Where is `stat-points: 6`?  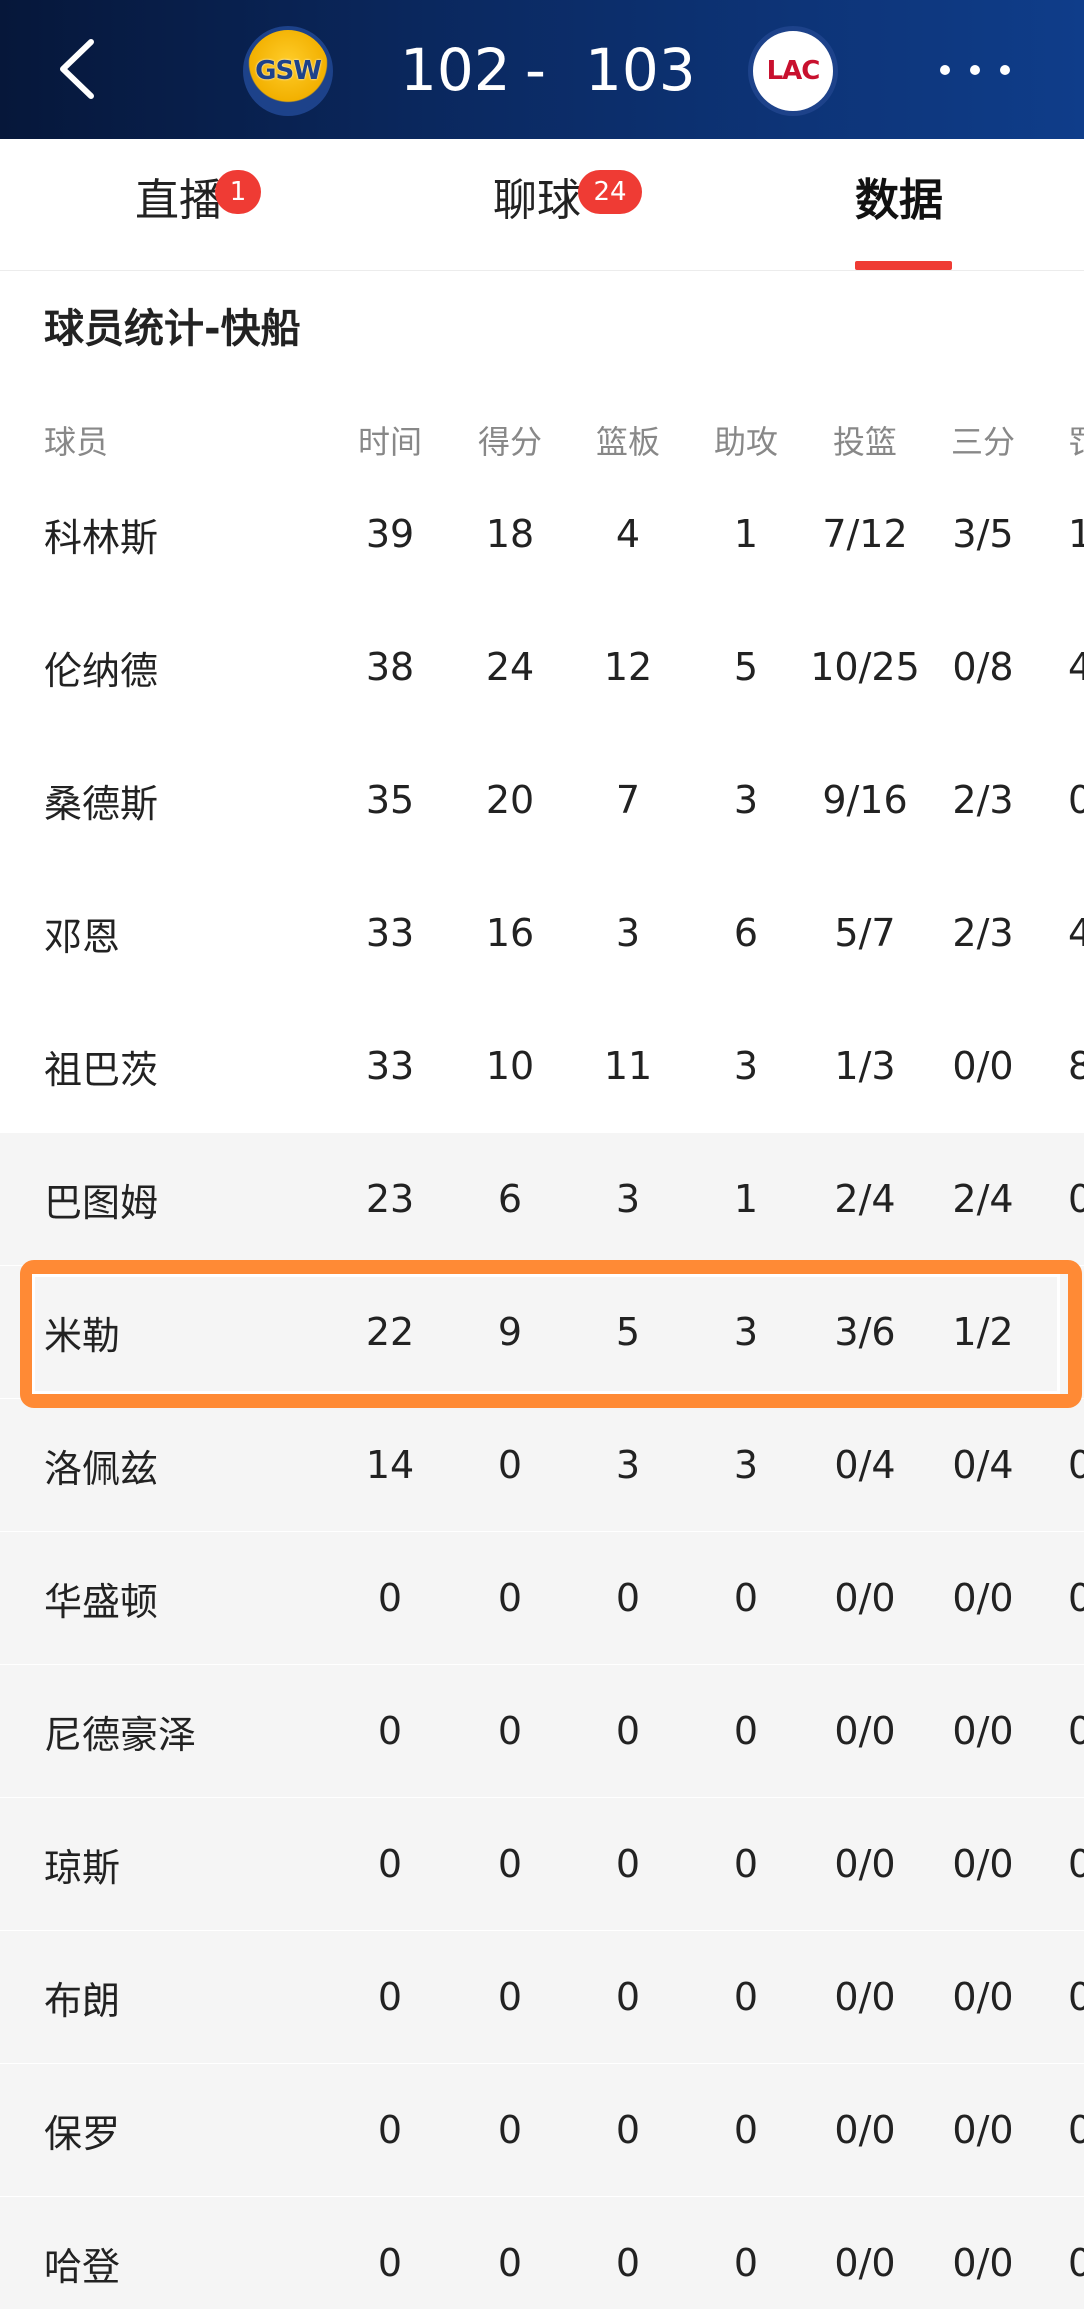
stat-points: 6 is located at coordinates (510, 1199).